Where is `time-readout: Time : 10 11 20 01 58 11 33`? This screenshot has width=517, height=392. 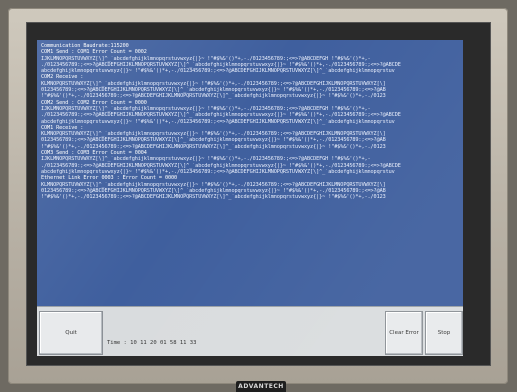
time-readout: Time : 10 11 20 01 58 11 33 is located at coordinates (152, 343).